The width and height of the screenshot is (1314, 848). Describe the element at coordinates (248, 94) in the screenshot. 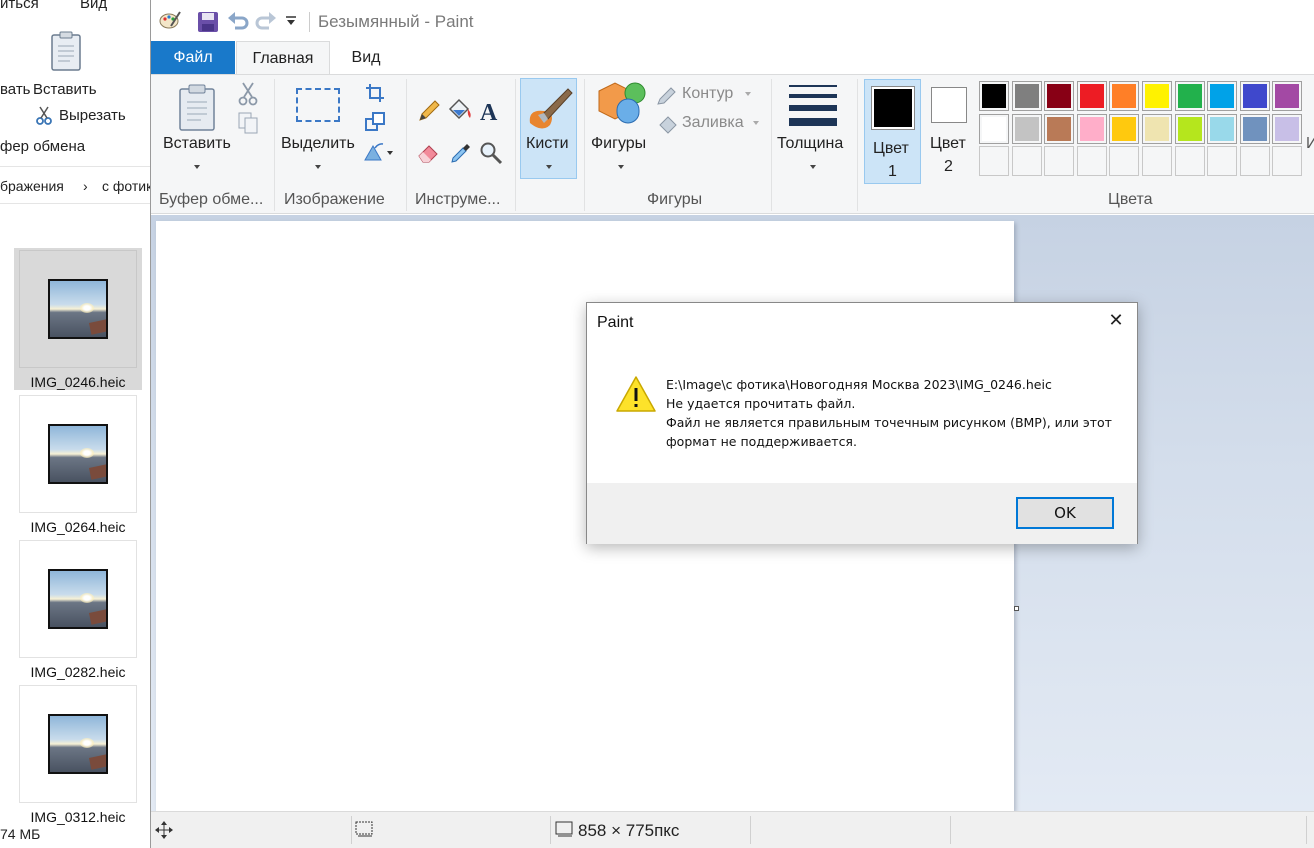

I see `cut-icon` at that location.